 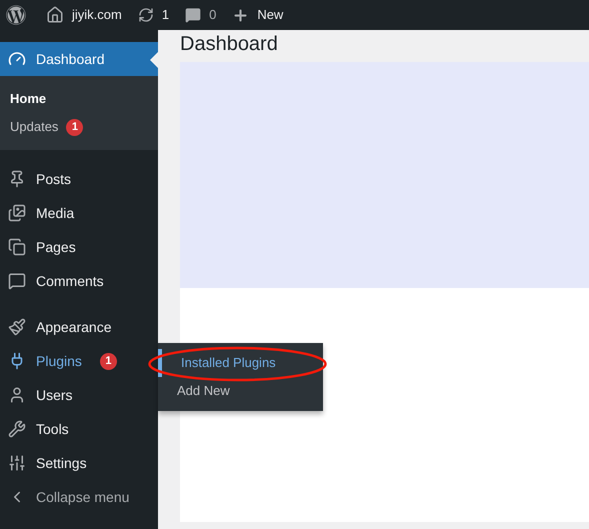 What do you see at coordinates (79, 327) in the screenshot?
I see `menu-item: Appearance` at bounding box center [79, 327].